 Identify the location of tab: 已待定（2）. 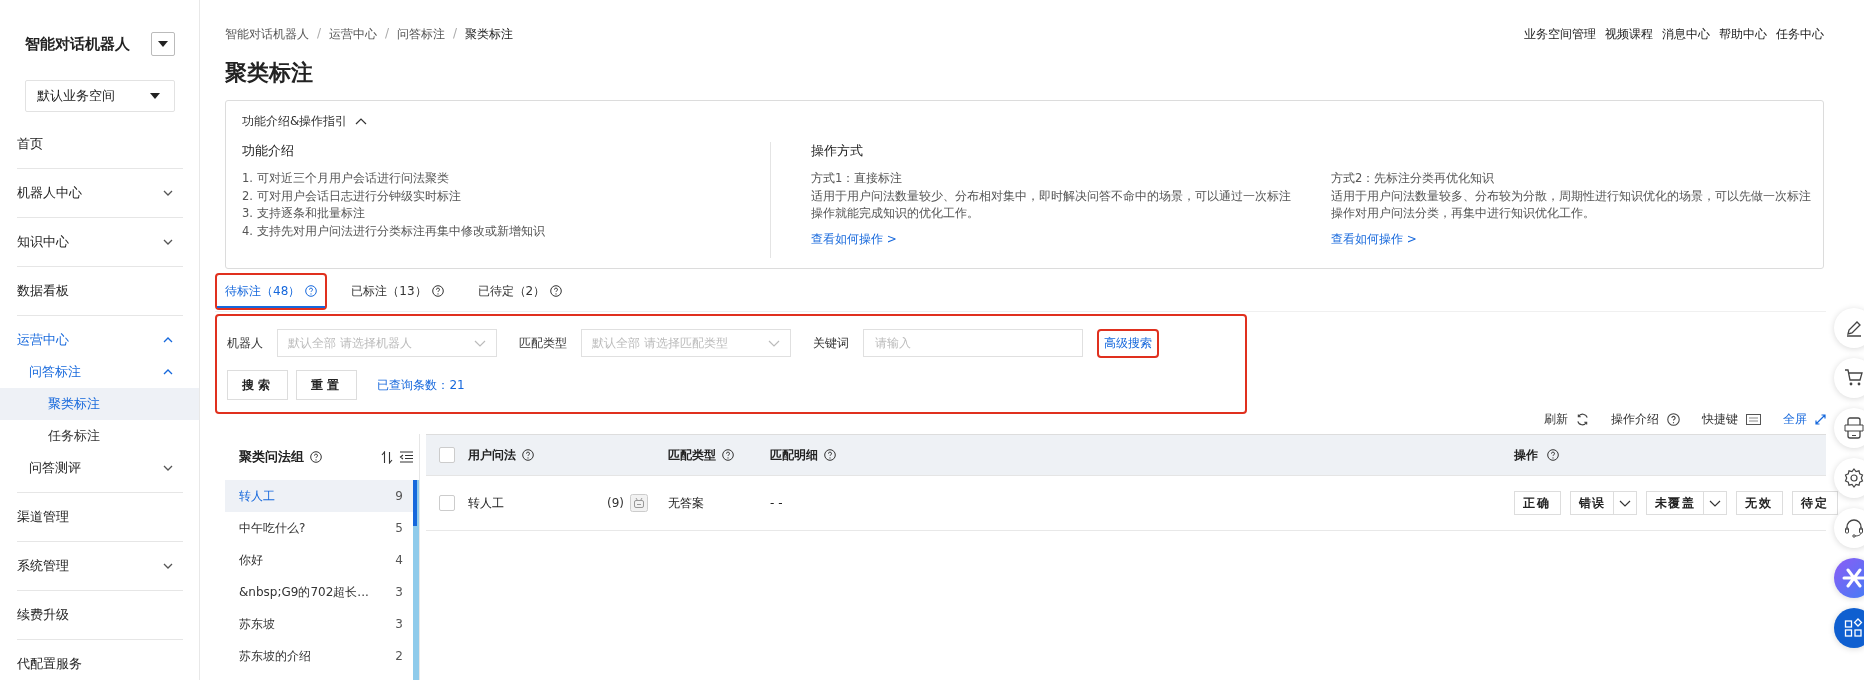
(520, 291).